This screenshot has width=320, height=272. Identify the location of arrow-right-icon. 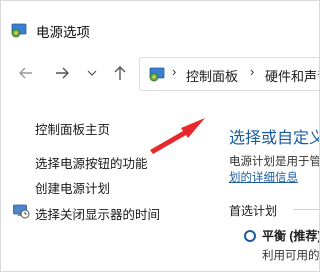
(62, 73).